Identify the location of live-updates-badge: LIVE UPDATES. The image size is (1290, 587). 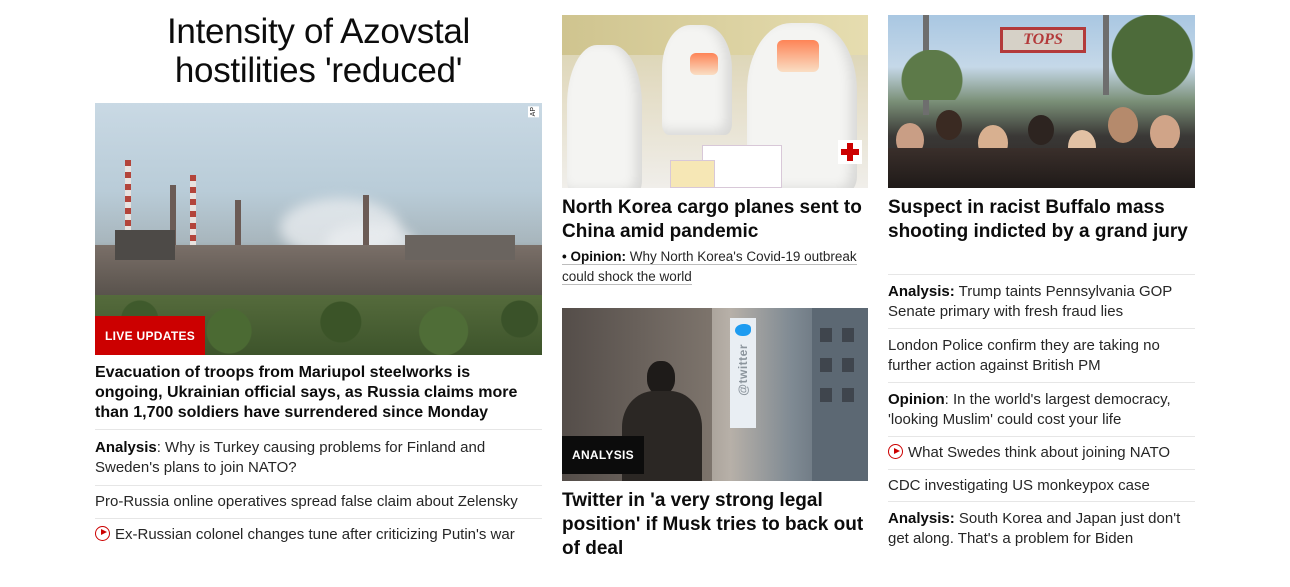
(150, 335).